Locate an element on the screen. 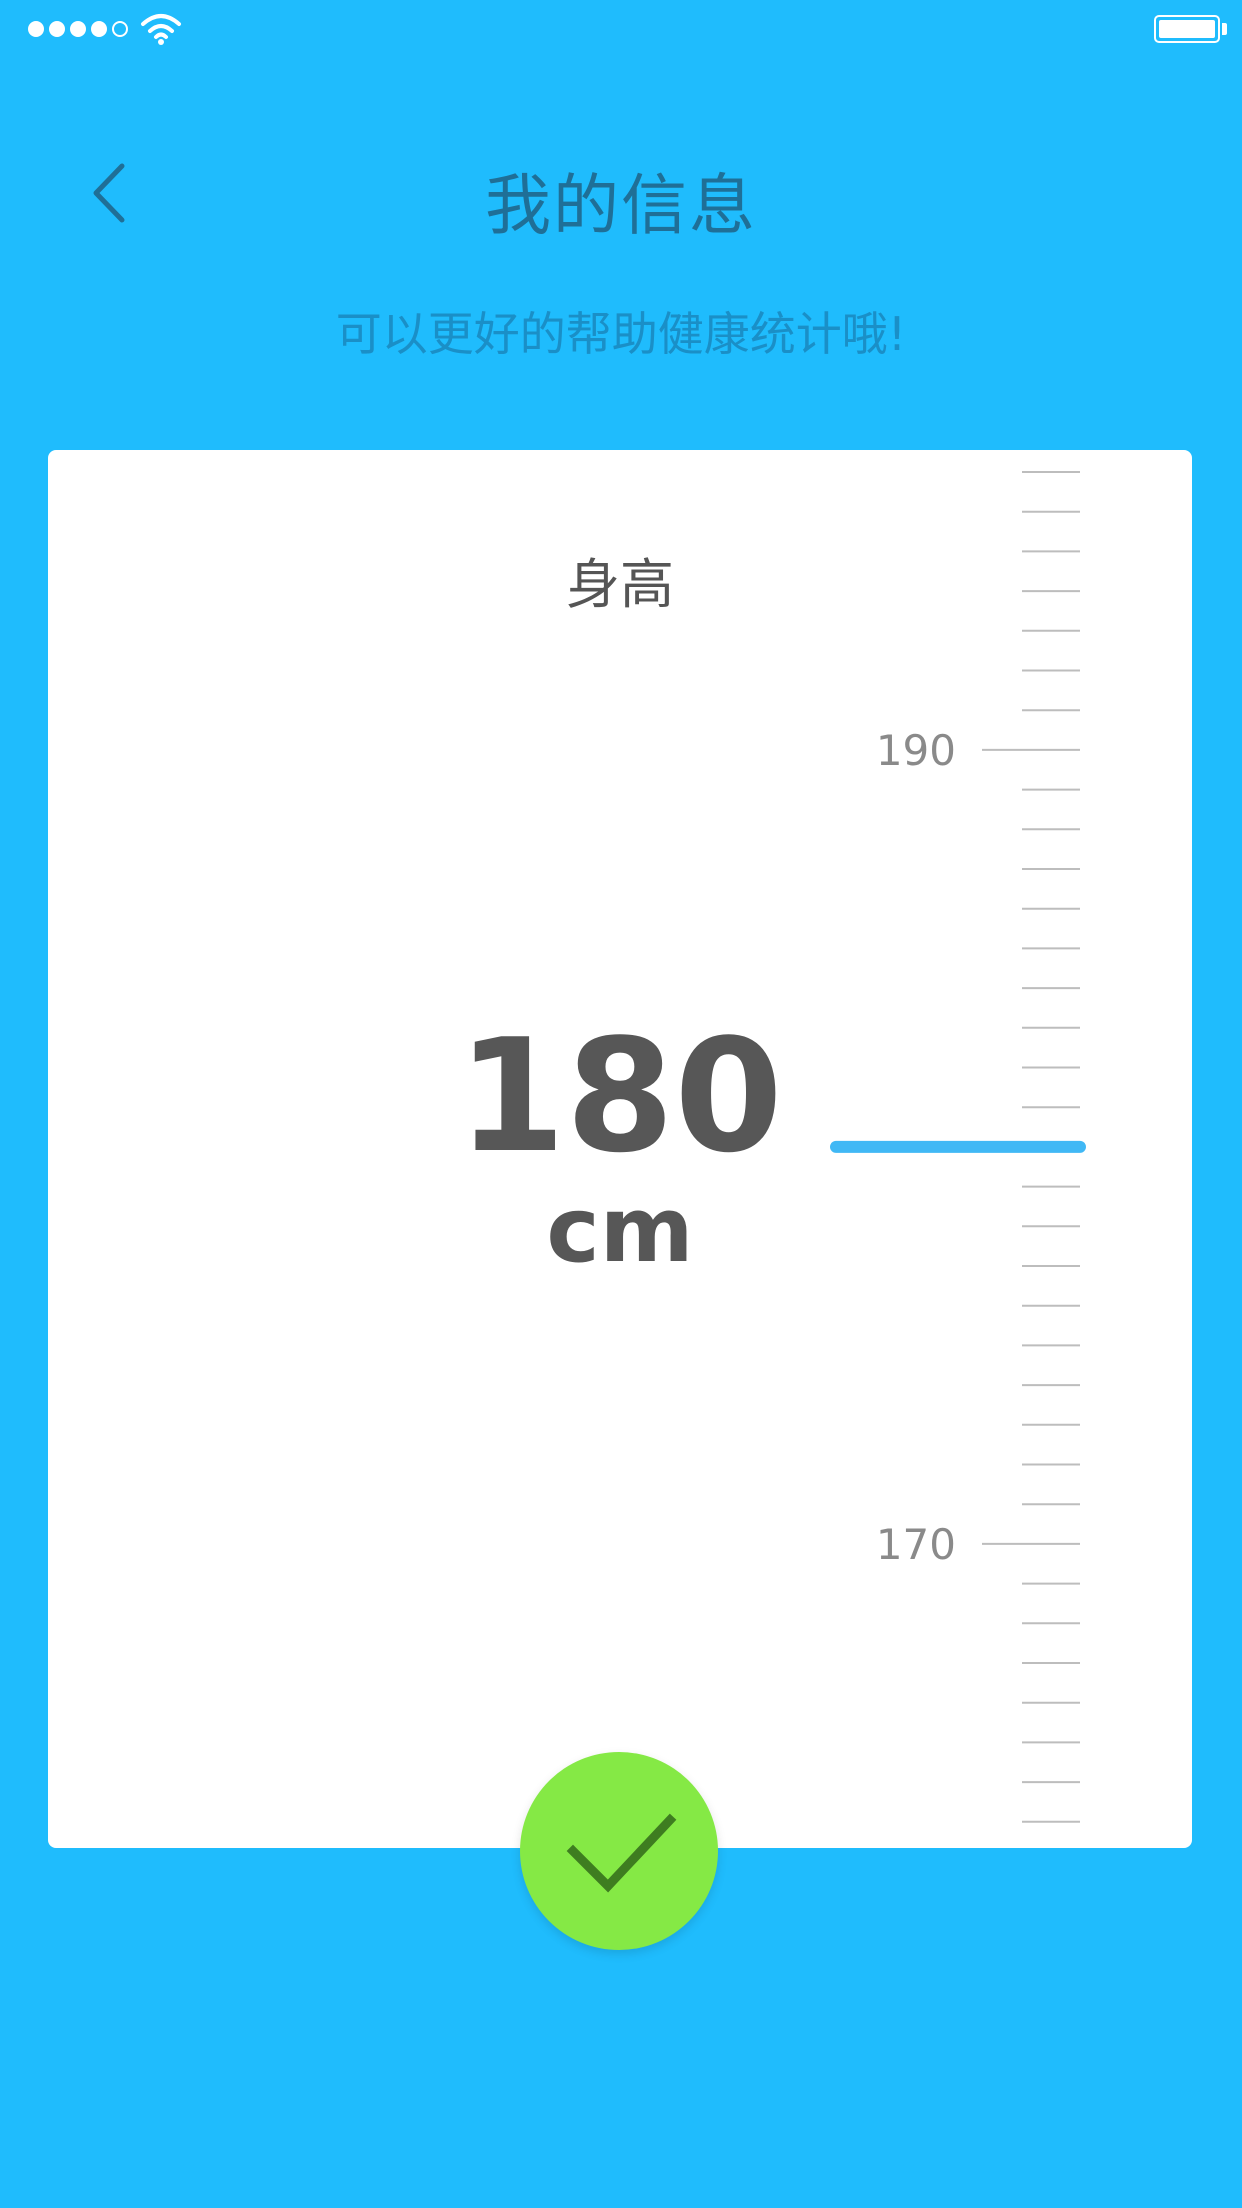  wifi-icon is located at coordinates (161, 29).